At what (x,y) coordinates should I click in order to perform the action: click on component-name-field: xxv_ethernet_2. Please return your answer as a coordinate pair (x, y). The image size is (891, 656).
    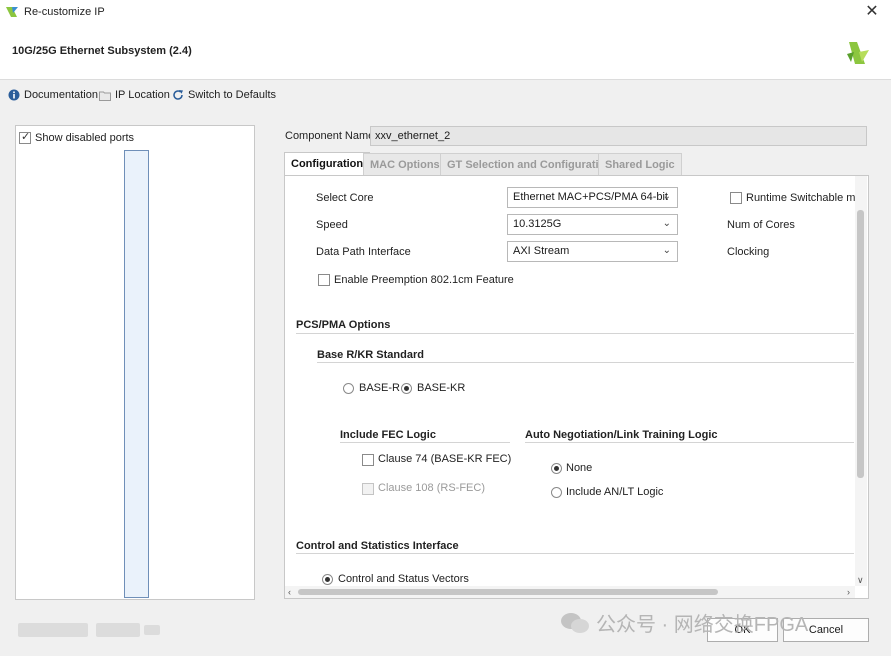
    Looking at the image, I should click on (618, 136).